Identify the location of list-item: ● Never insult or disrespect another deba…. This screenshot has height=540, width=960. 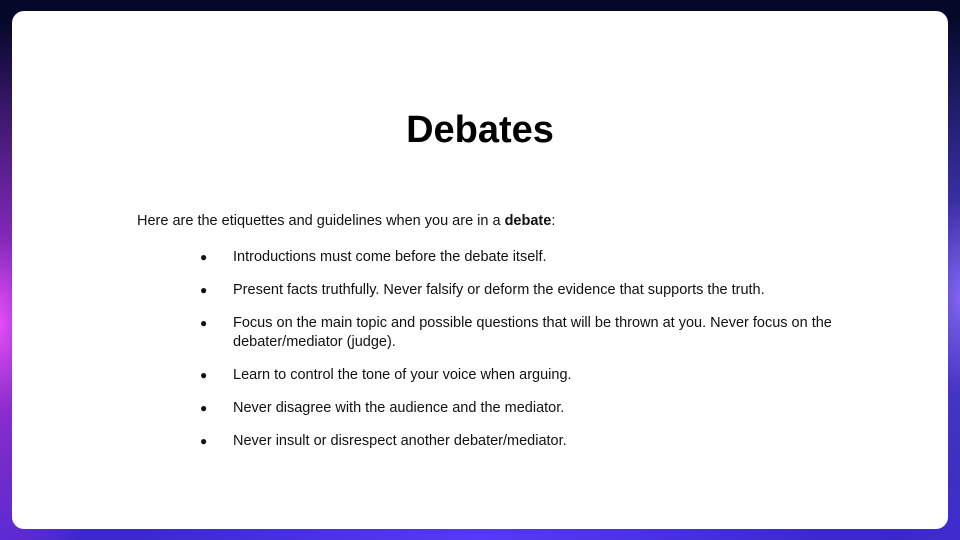
(520, 441).